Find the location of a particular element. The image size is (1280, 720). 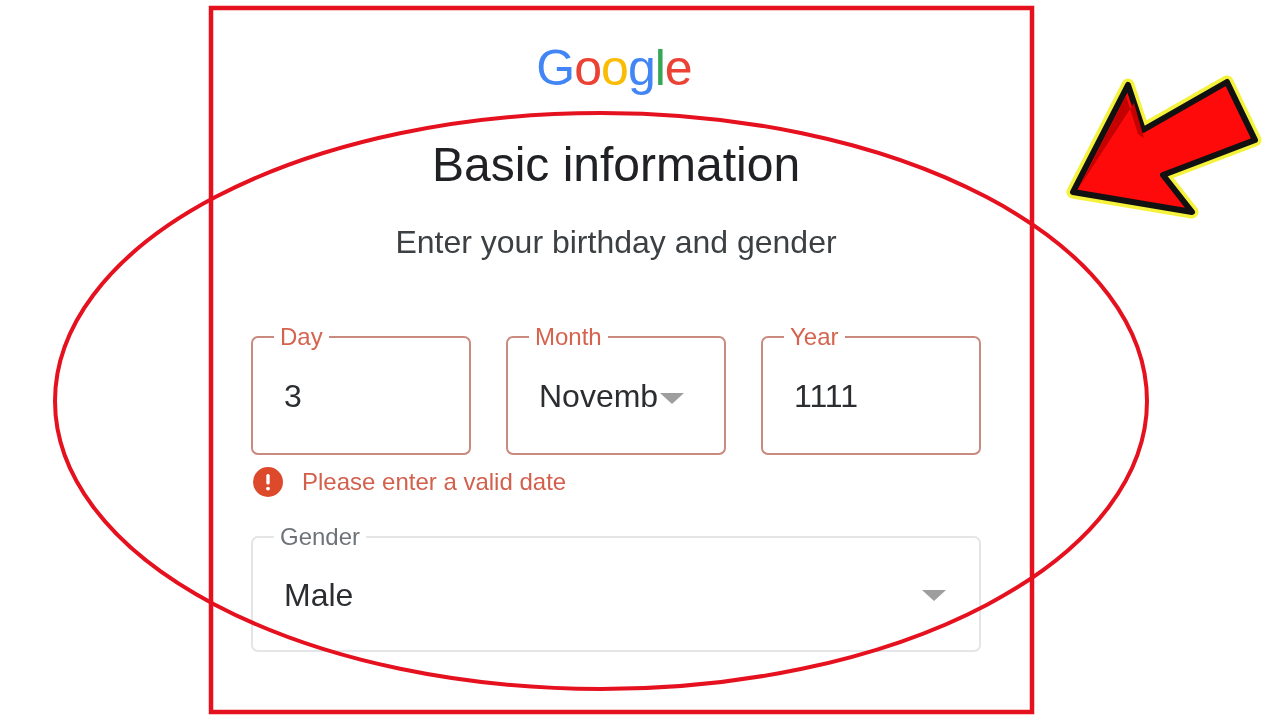

field-value: Novemb is located at coordinates (599, 396).